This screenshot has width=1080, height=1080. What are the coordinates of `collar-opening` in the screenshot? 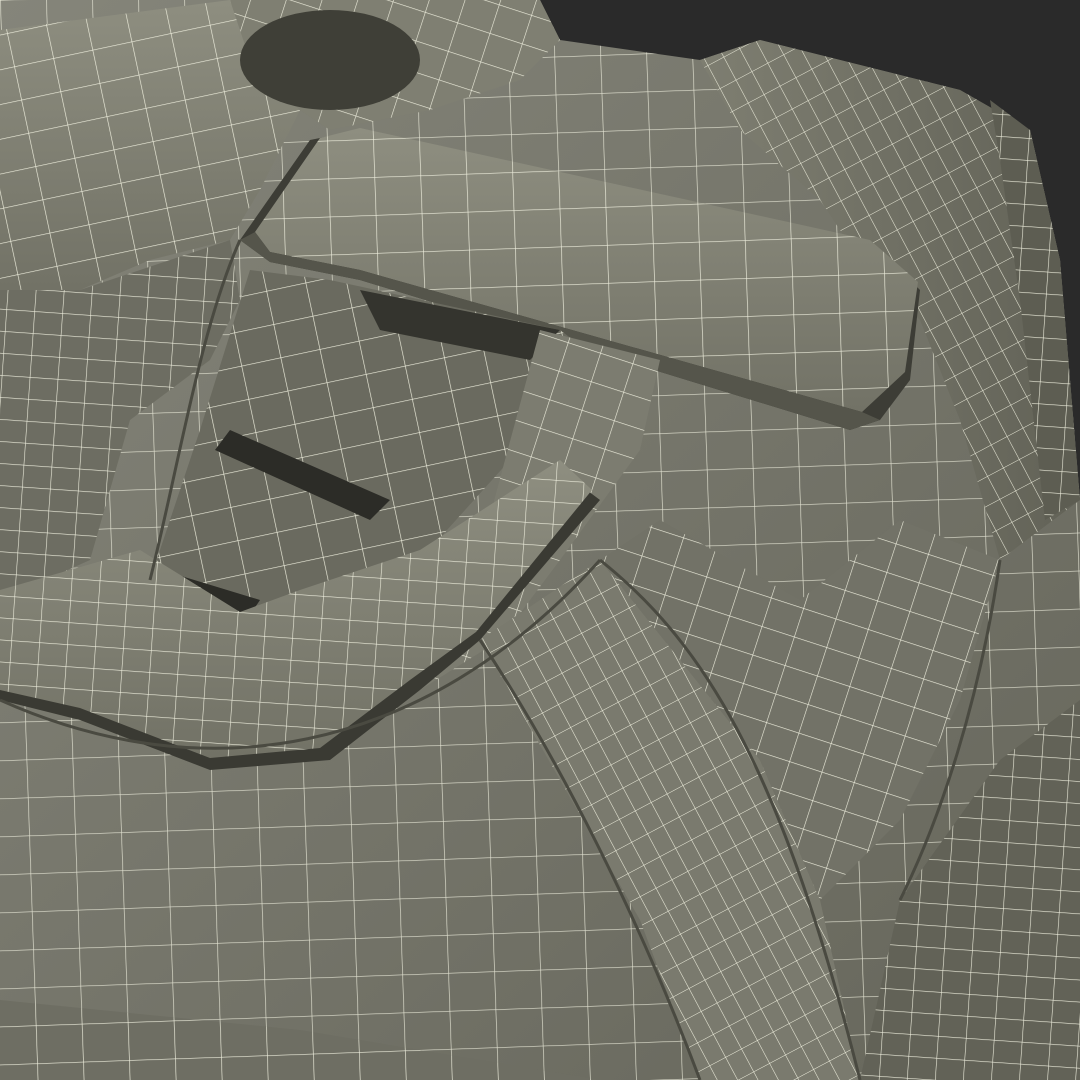 It's located at (330, 60).